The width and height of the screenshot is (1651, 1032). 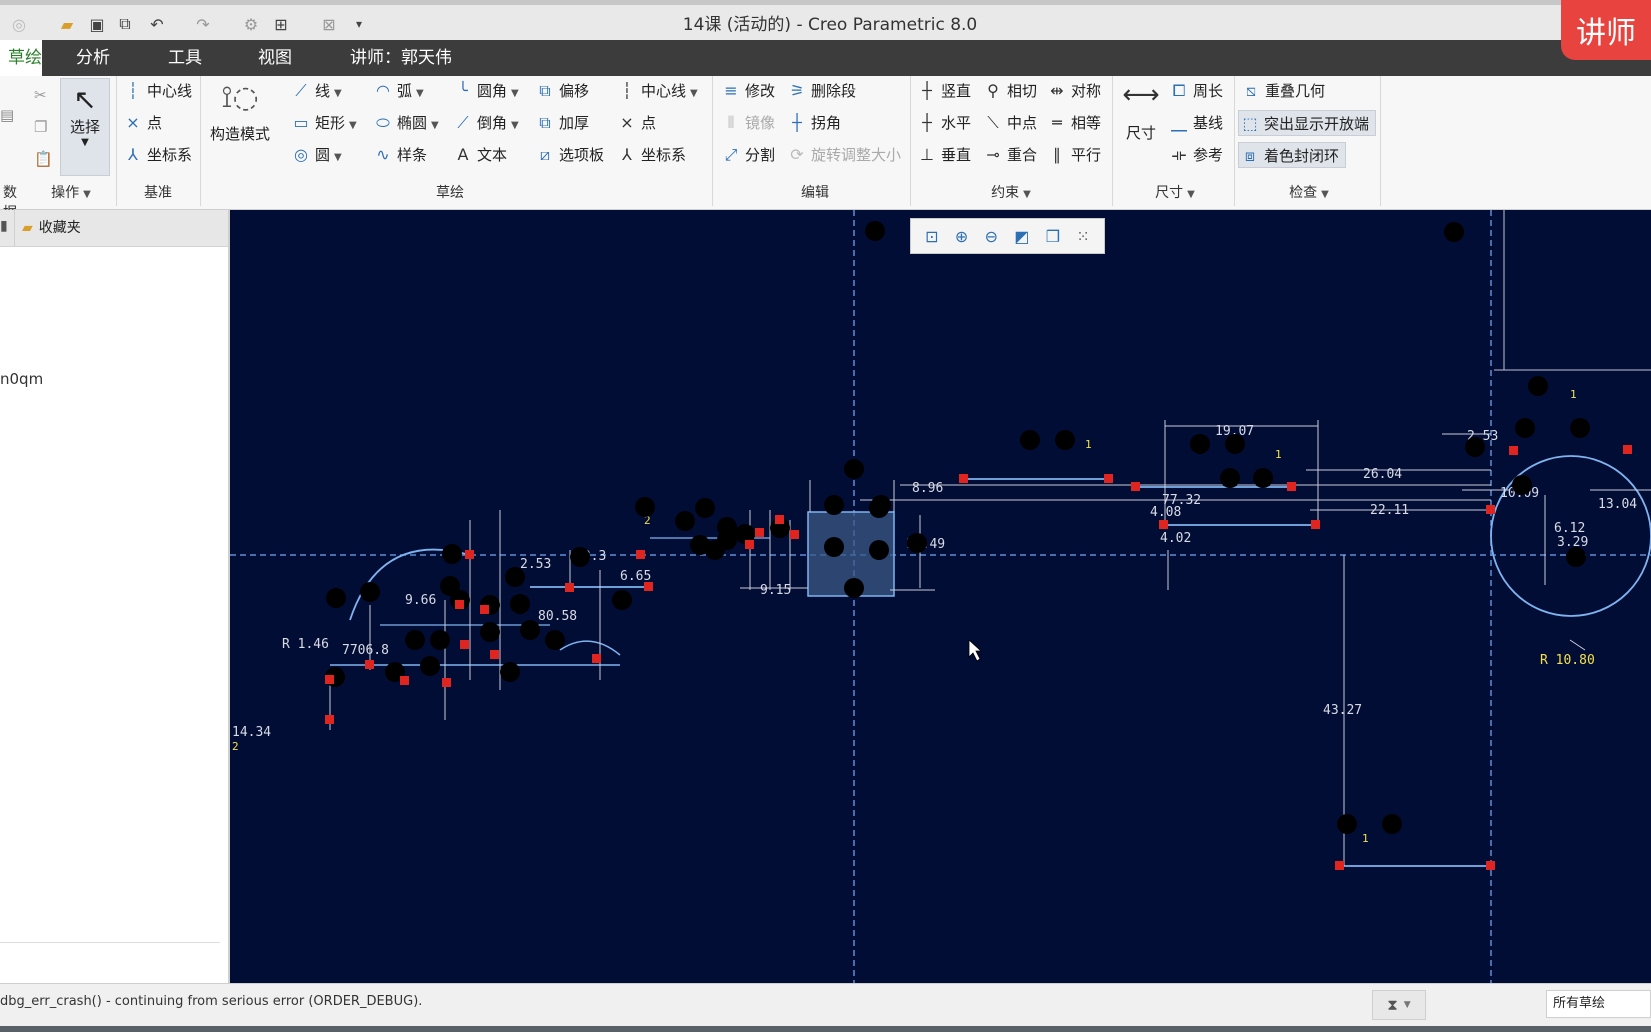 What do you see at coordinates (399, 155) in the screenshot?
I see `spline-button: ∿ 样条` at bounding box center [399, 155].